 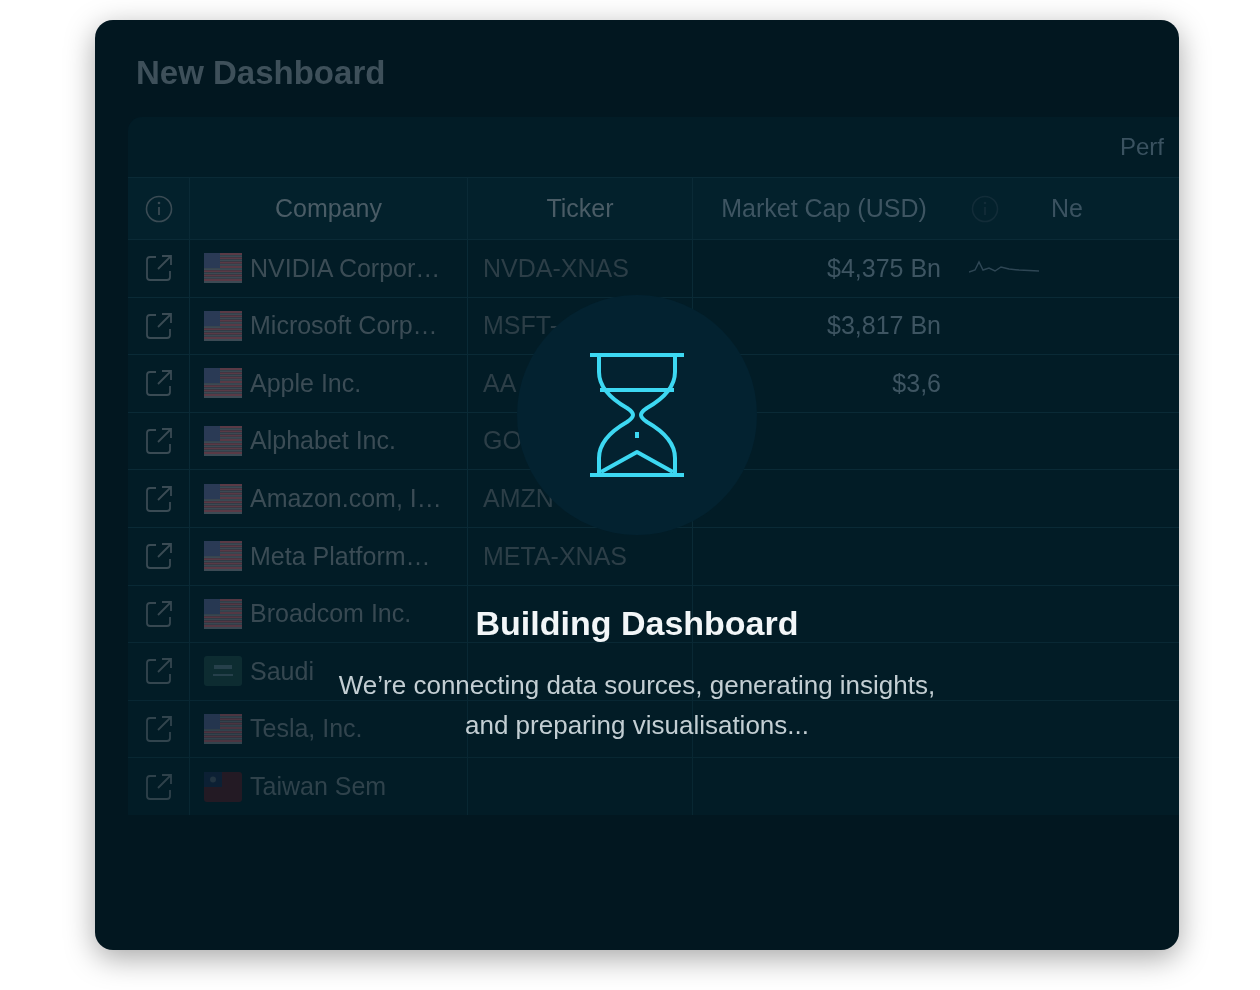 I want to click on company-name: Apple Inc., so click(x=306, y=383).